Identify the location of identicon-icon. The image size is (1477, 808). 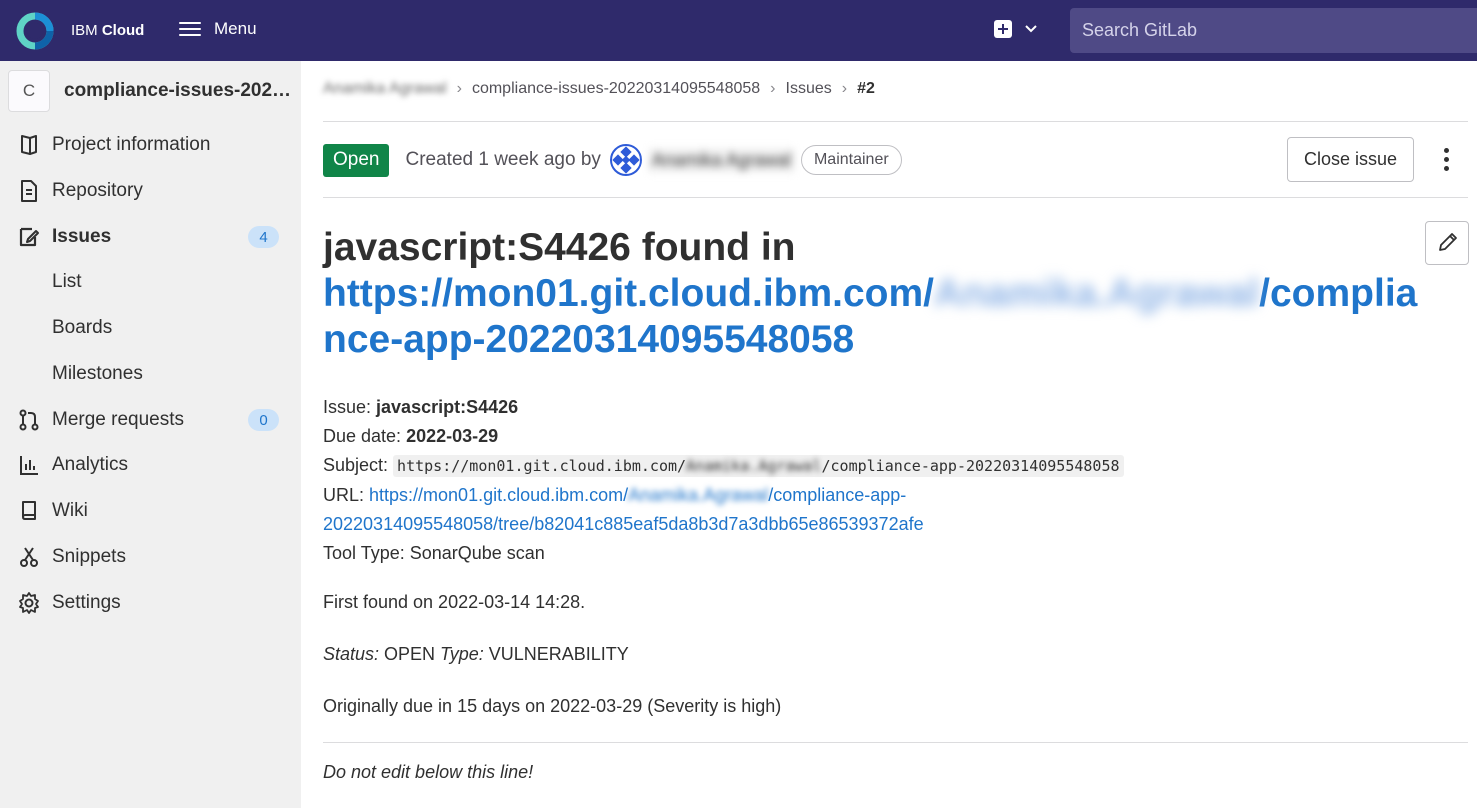
(626, 160).